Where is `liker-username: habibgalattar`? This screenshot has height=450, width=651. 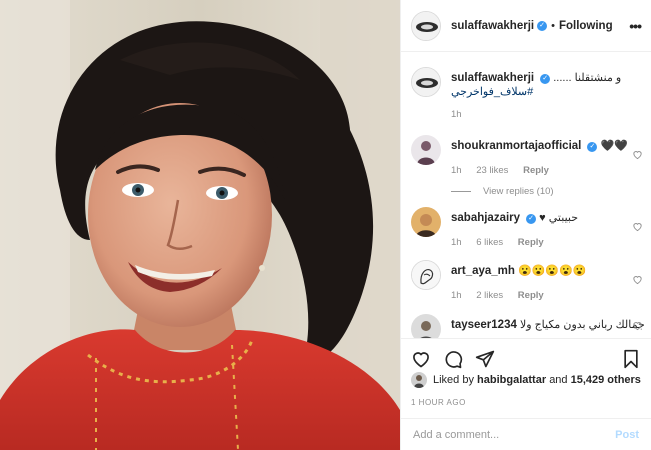
liker-username: habibgalattar is located at coordinates (511, 380).